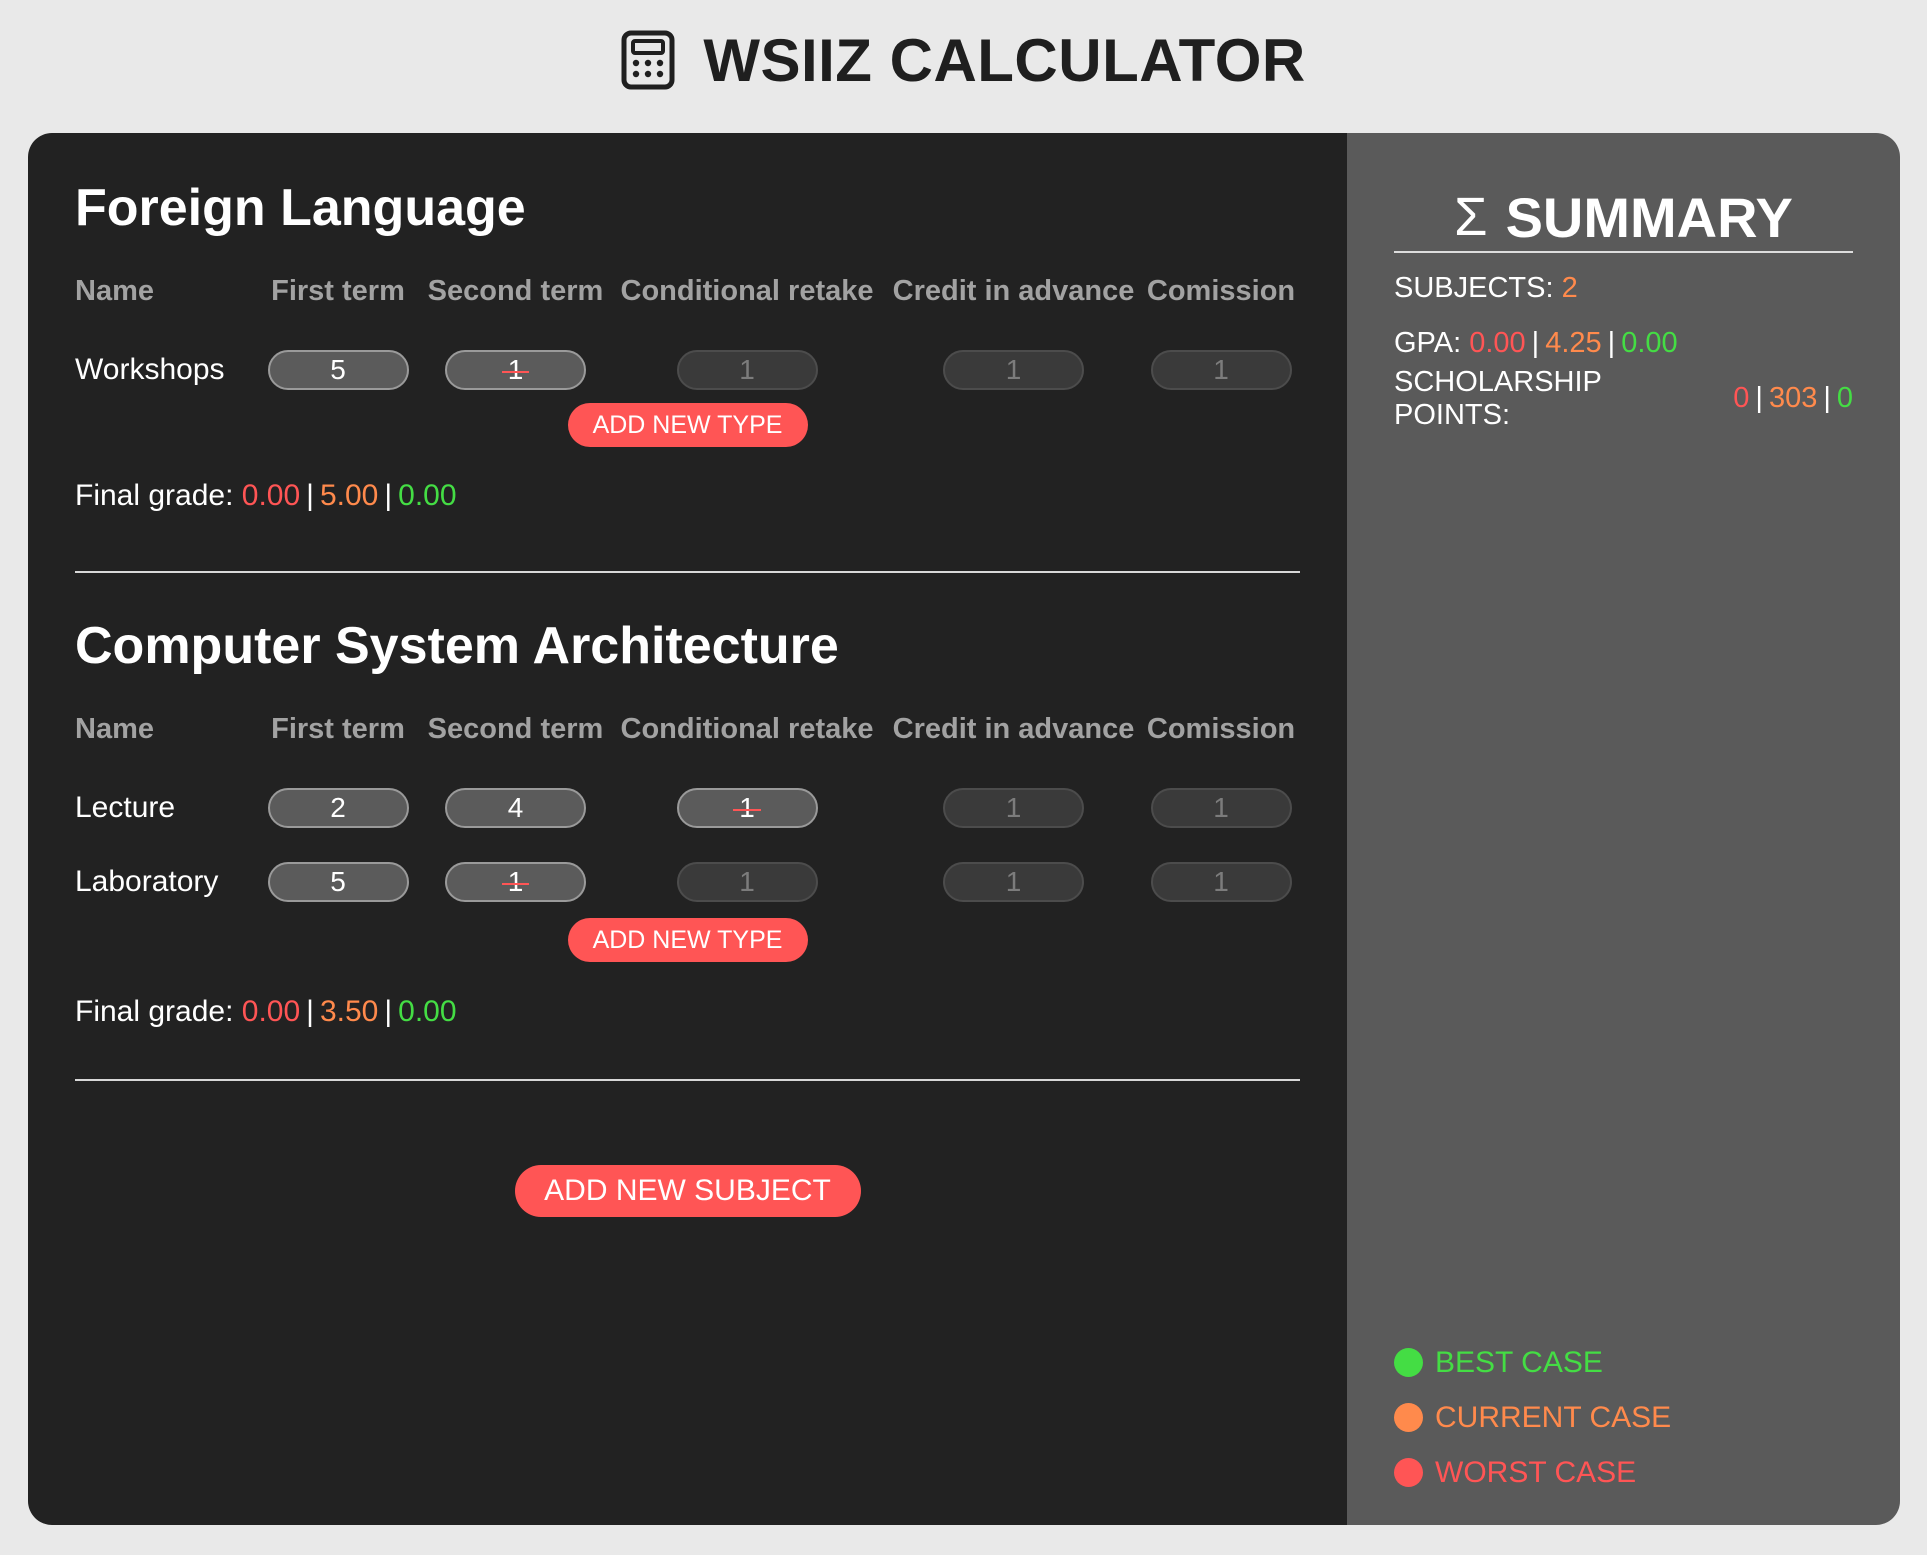 The image size is (1927, 1555). What do you see at coordinates (338, 808) in the screenshot?
I see `first-term-input: 2` at bounding box center [338, 808].